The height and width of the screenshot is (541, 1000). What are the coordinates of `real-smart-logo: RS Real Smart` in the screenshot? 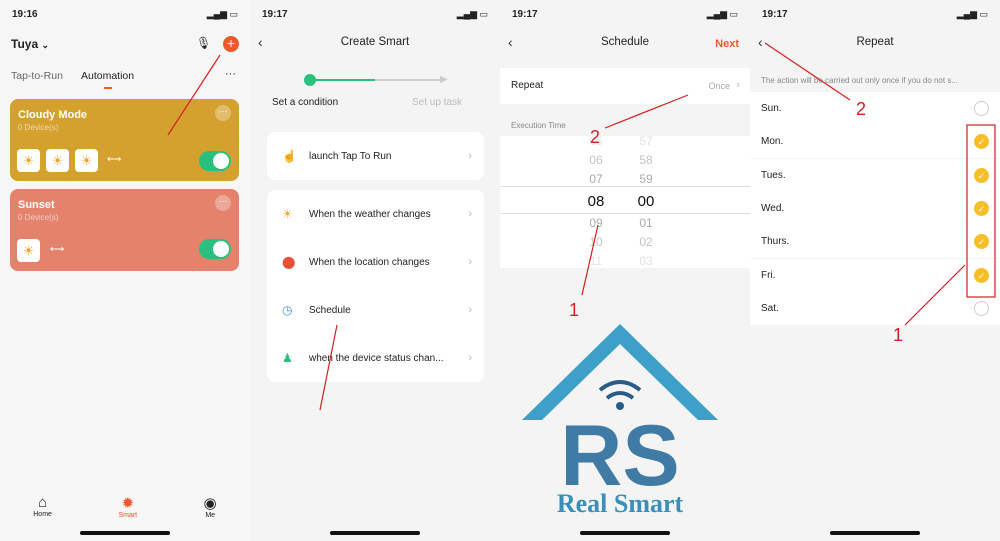 It's located at (620, 421).